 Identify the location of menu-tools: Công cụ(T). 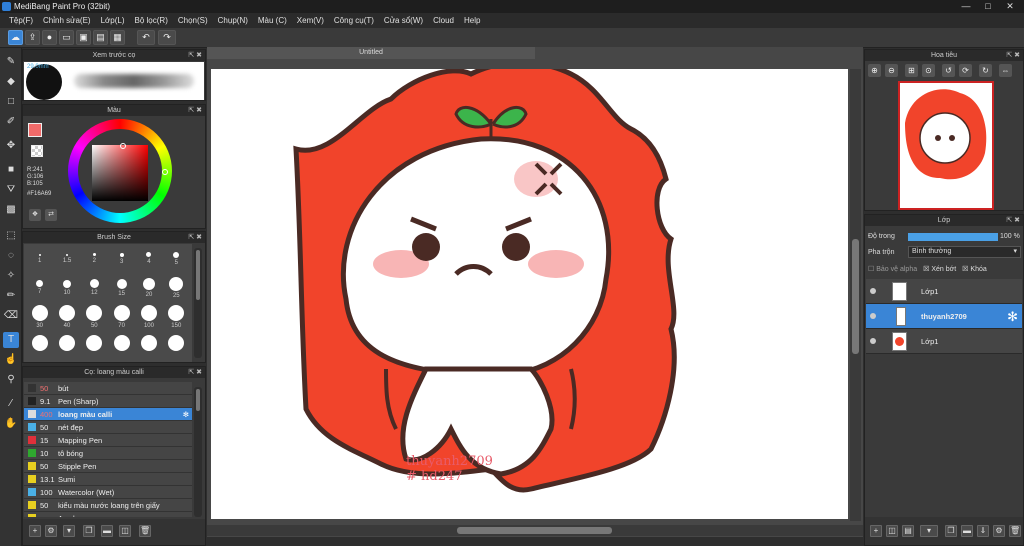
(354, 20).